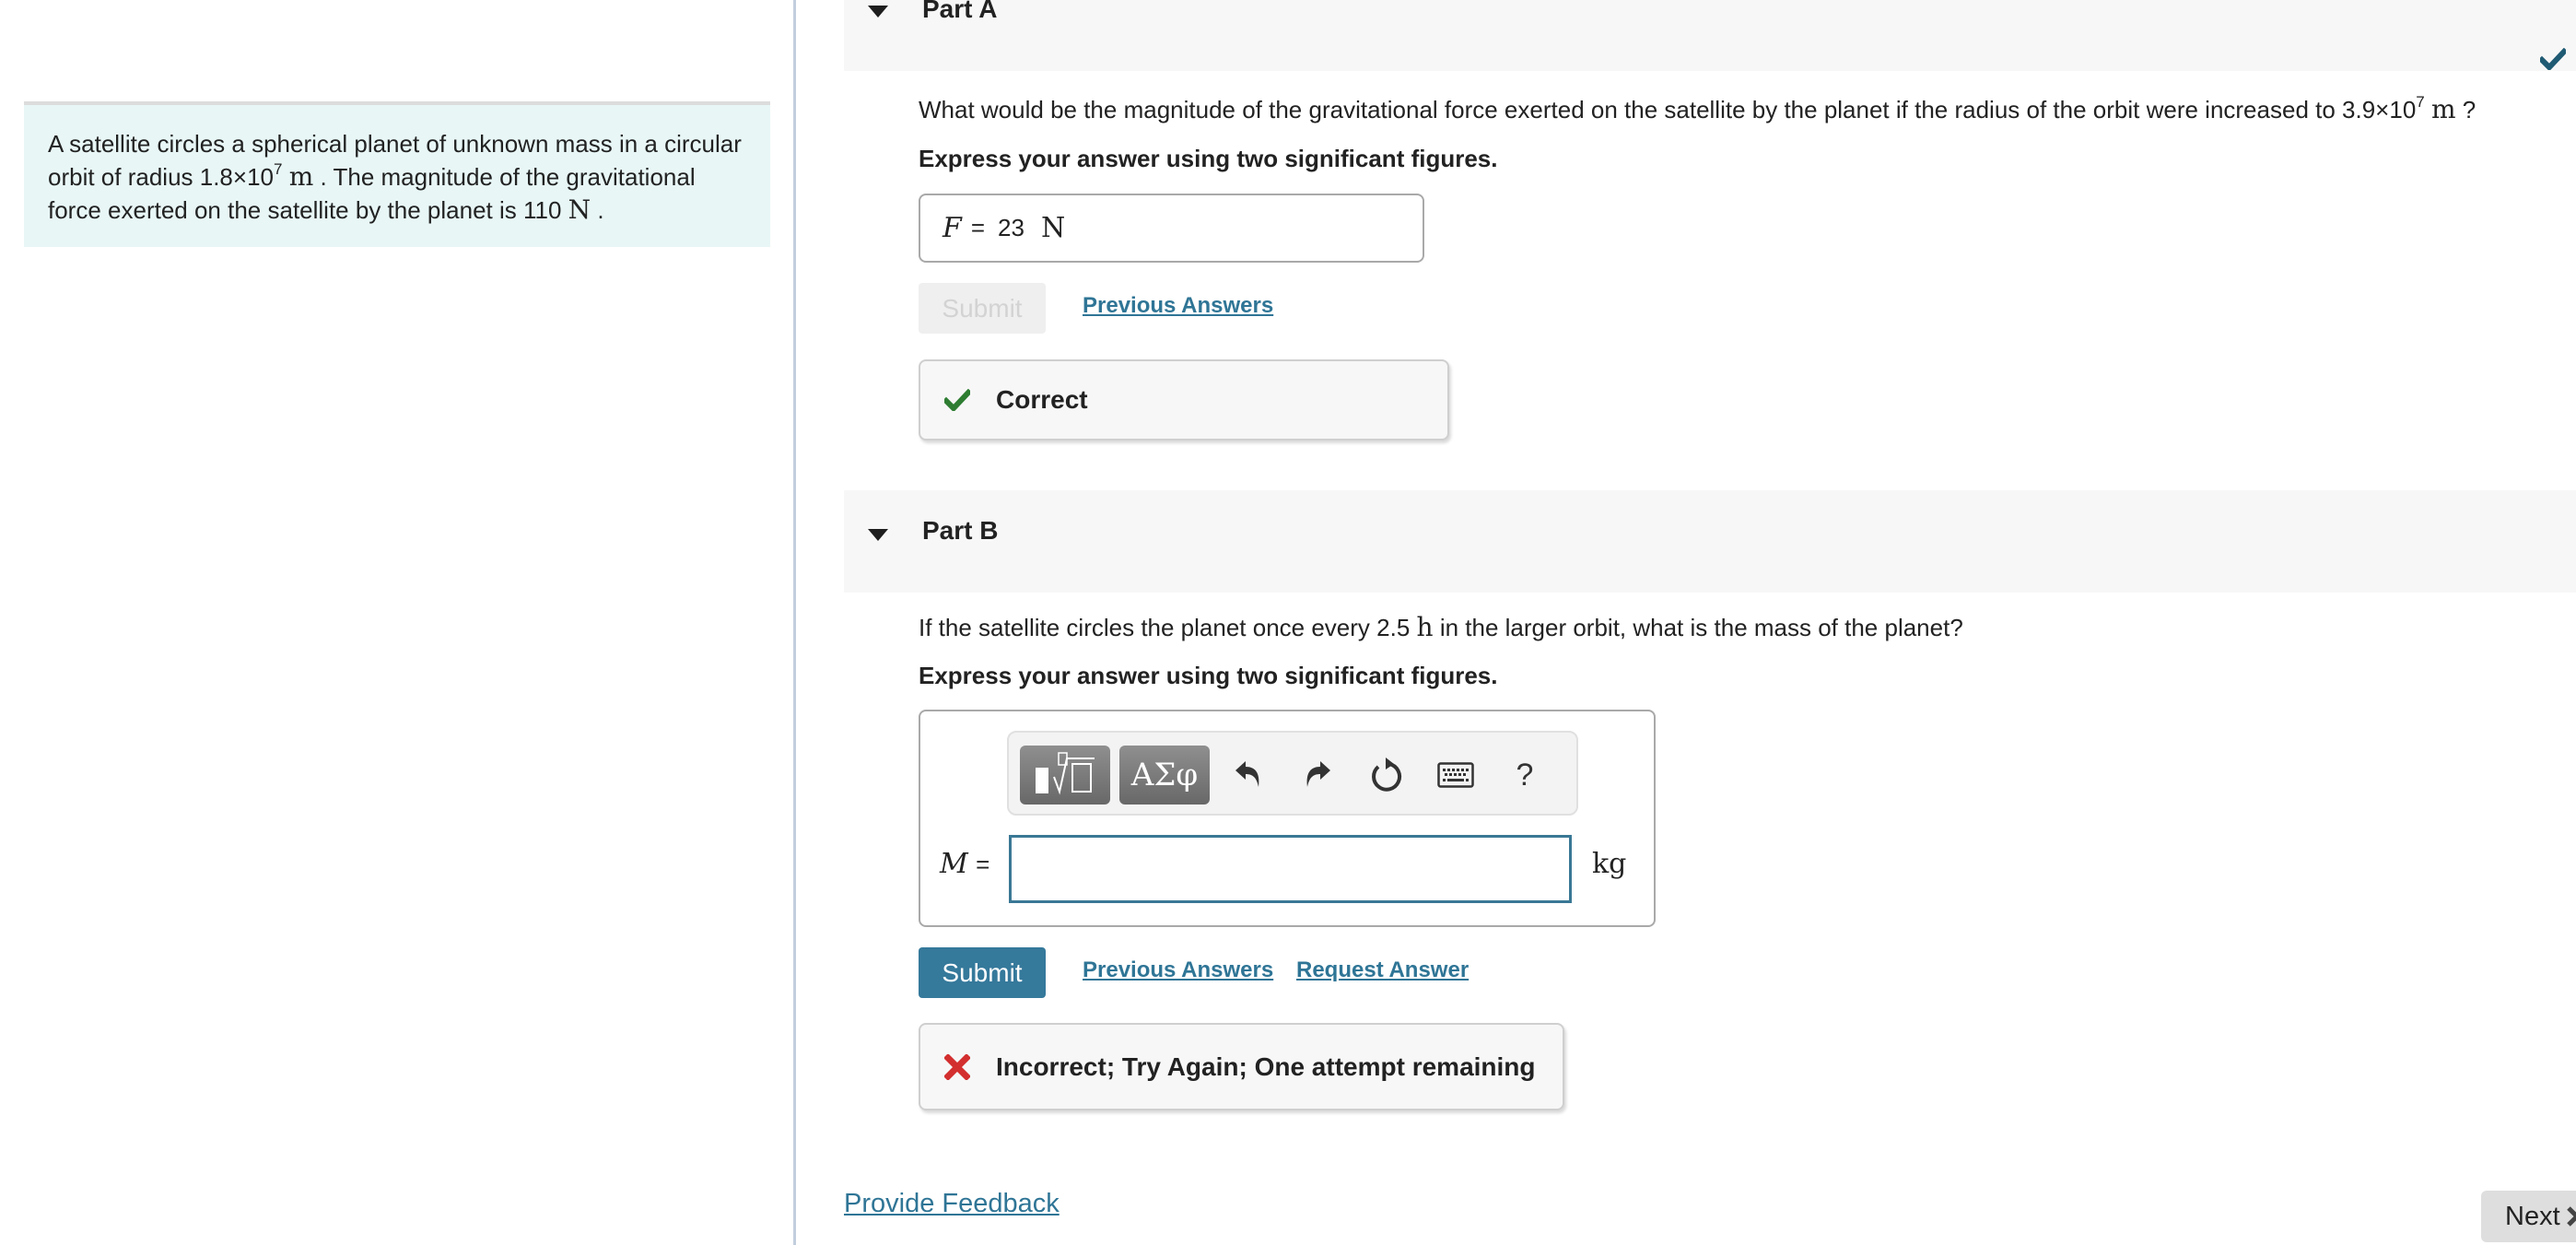 The width and height of the screenshot is (2576, 1245). What do you see at coordinates (953, 228) in the screenshot?
I see `answer-variable: F` at bounding box center [953, 228].